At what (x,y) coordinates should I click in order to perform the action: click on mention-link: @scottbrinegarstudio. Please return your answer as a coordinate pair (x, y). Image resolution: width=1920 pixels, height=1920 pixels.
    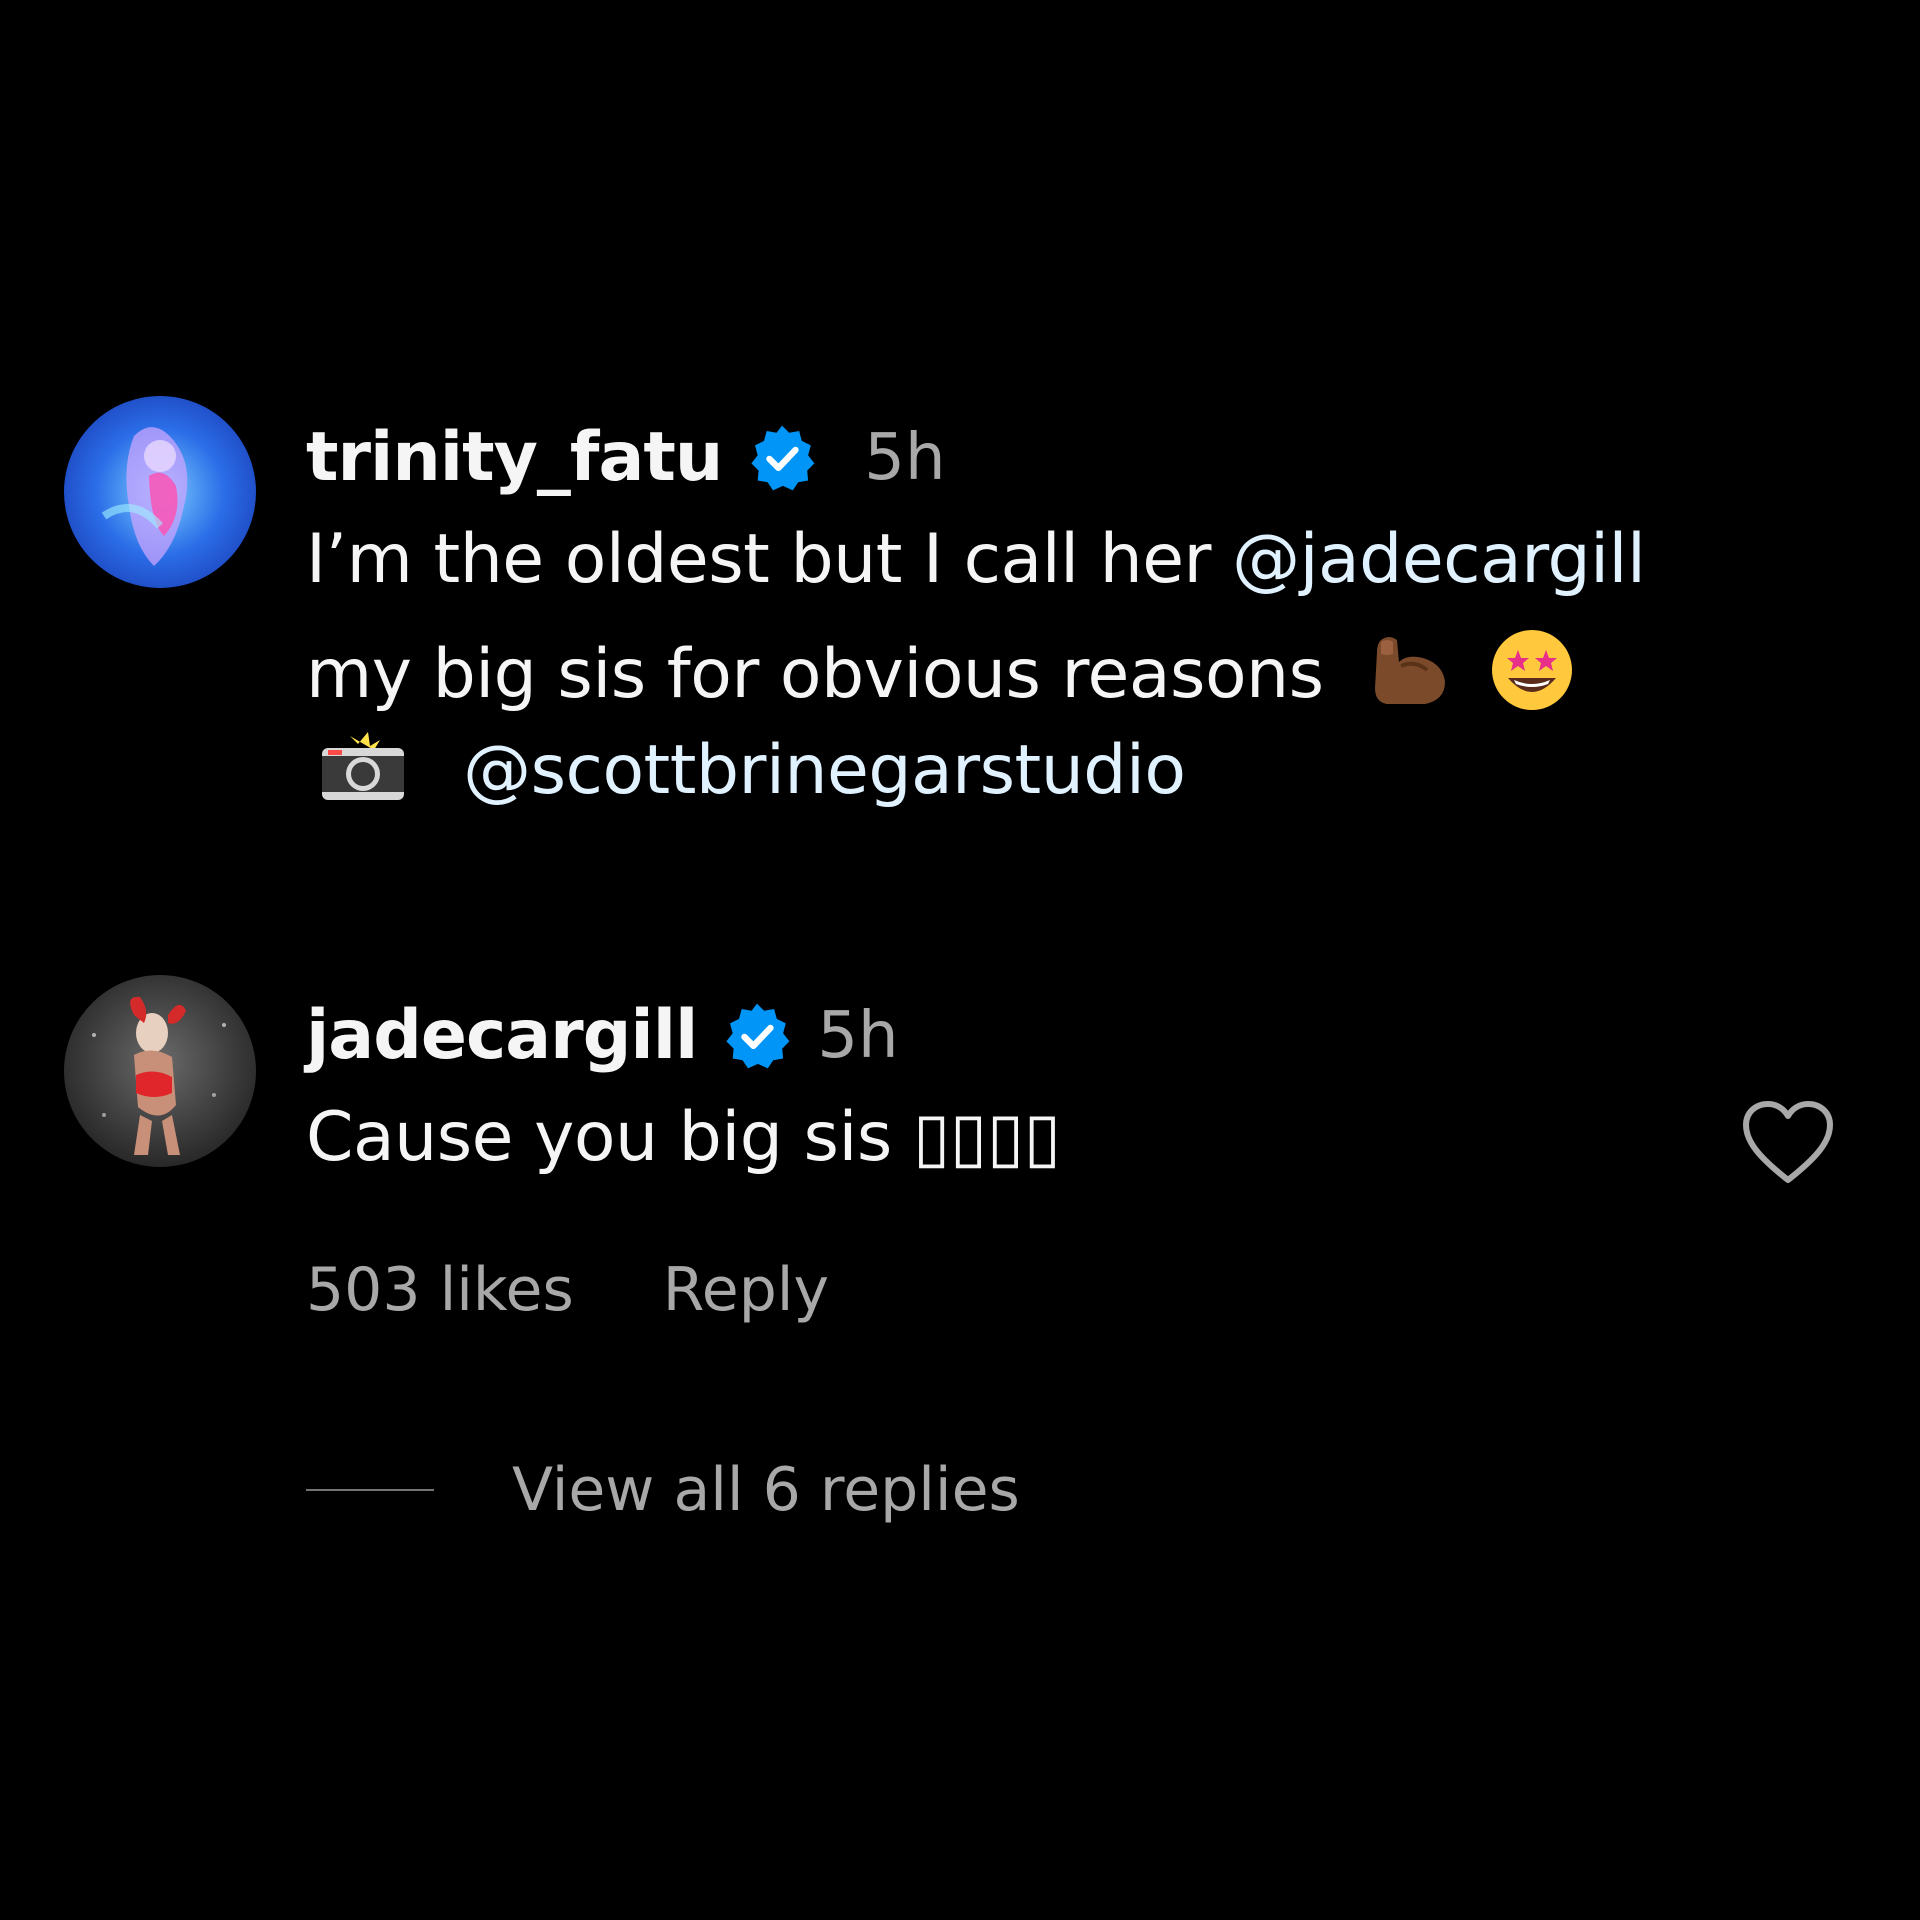
    Looking at the image, I should click on (824, 770).